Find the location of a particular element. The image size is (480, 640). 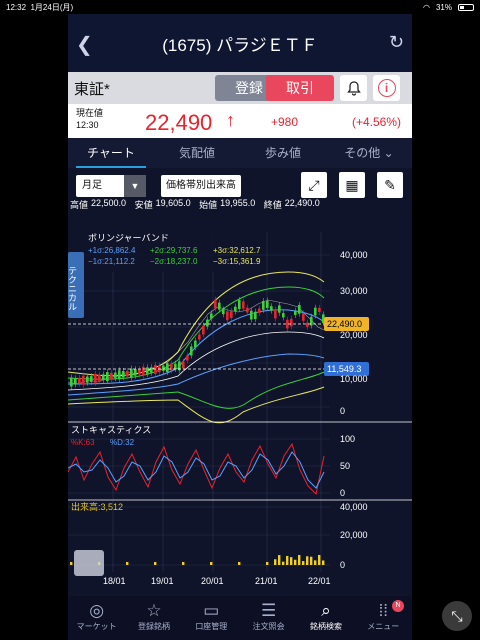

tab-chart: チャート is located at coordinates (111, 153).